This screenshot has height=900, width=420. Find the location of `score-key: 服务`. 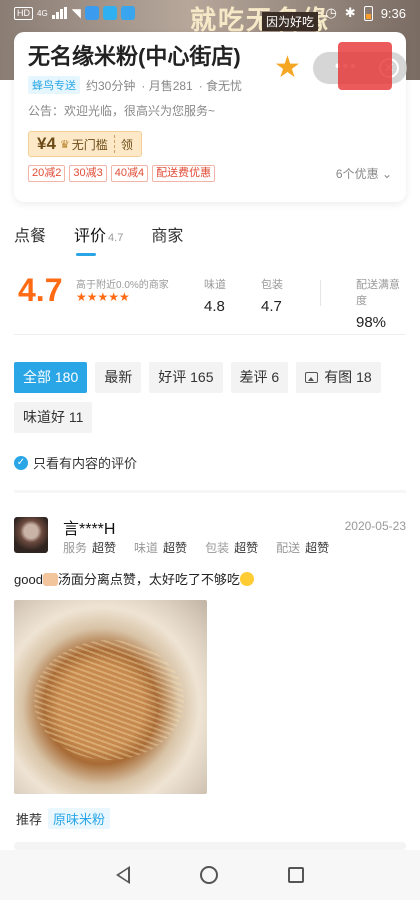

score-key: 服务 is located at coordinates (75, 548).